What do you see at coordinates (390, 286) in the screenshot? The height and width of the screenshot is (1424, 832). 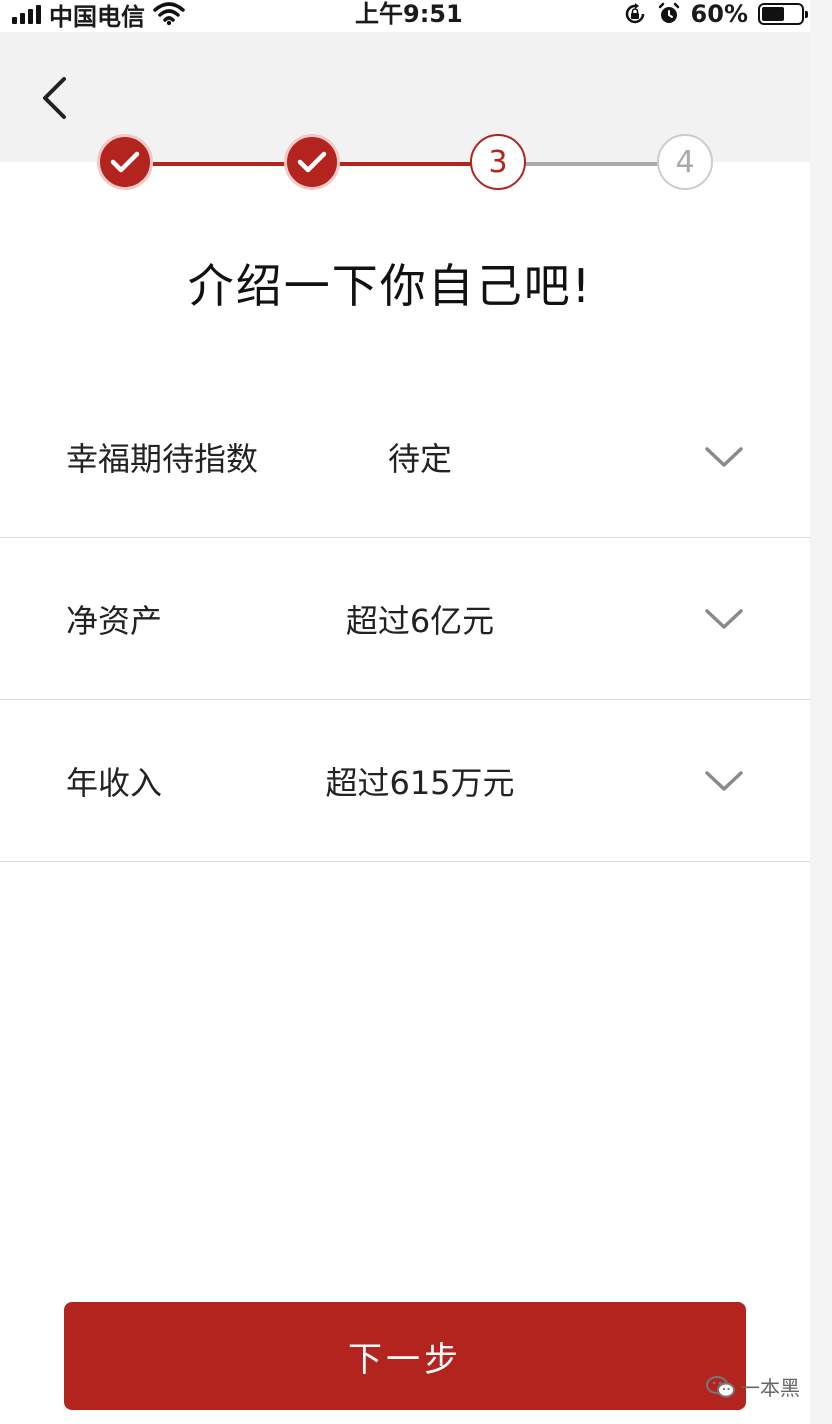 I see `page-title: 介绍一下你自己吧!` at bounding box center [390, 286].